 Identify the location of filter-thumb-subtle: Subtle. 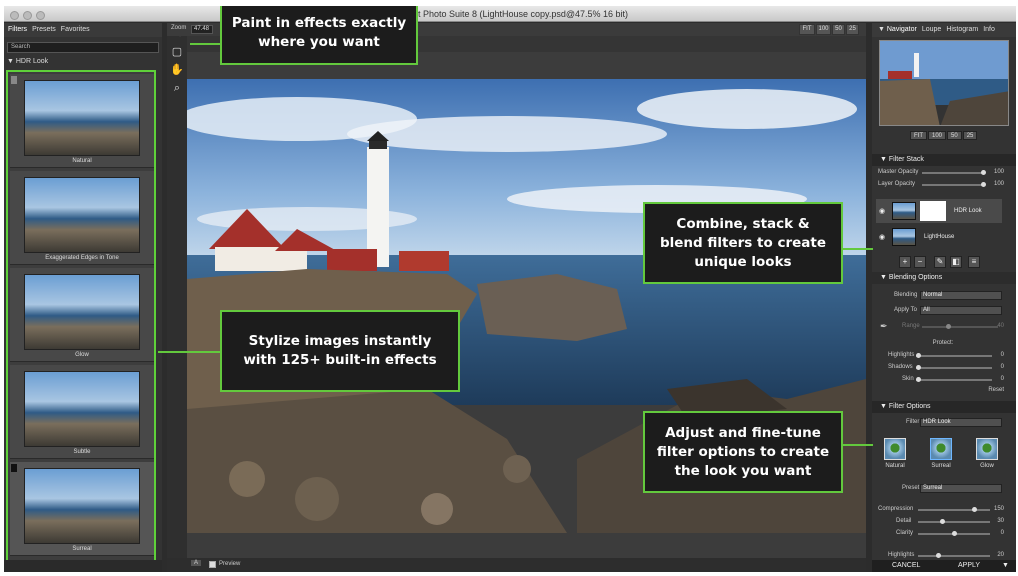
(82, 412).